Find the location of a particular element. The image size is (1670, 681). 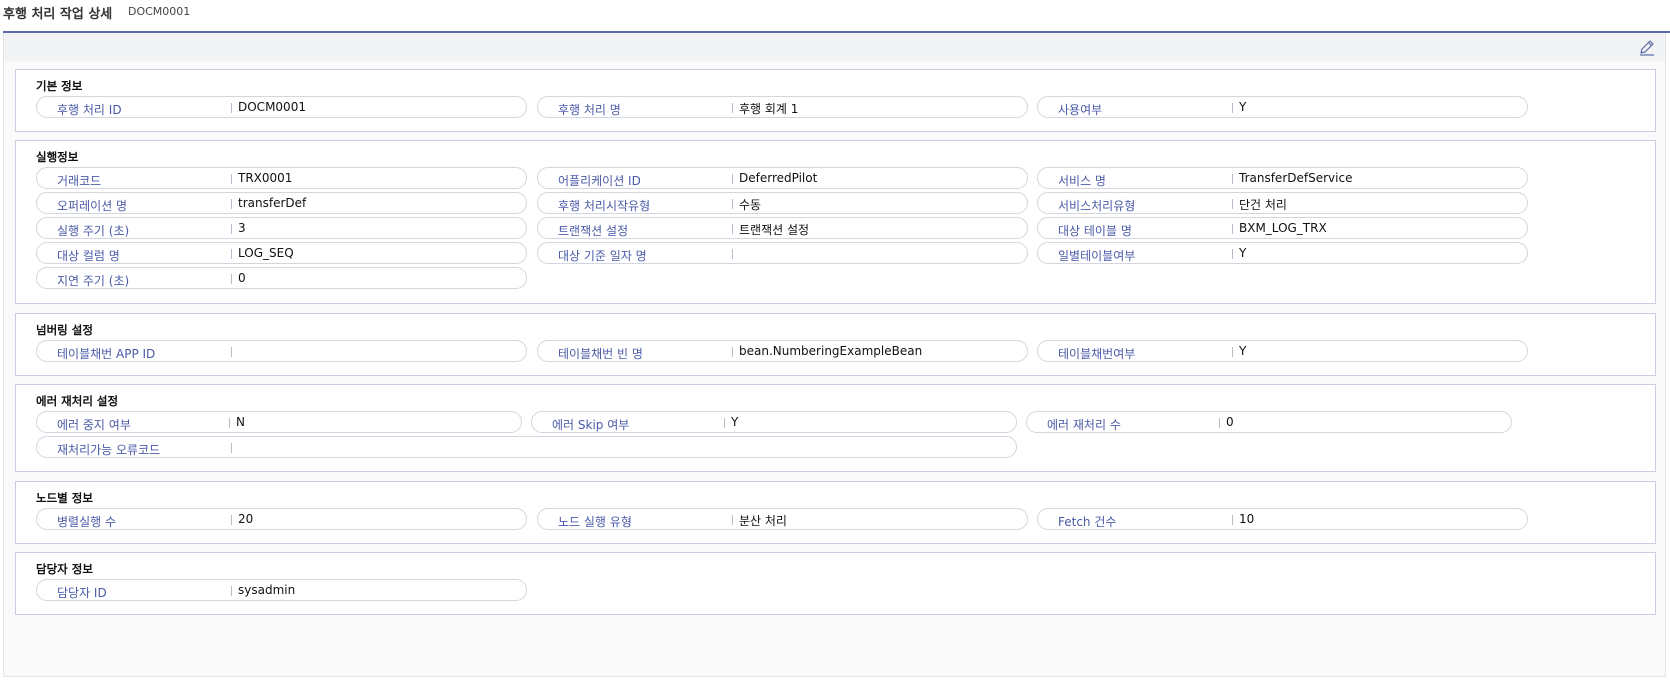

field-operation-name: 오퍼레이션 명 transferDef is located at coordinates (281, 203).